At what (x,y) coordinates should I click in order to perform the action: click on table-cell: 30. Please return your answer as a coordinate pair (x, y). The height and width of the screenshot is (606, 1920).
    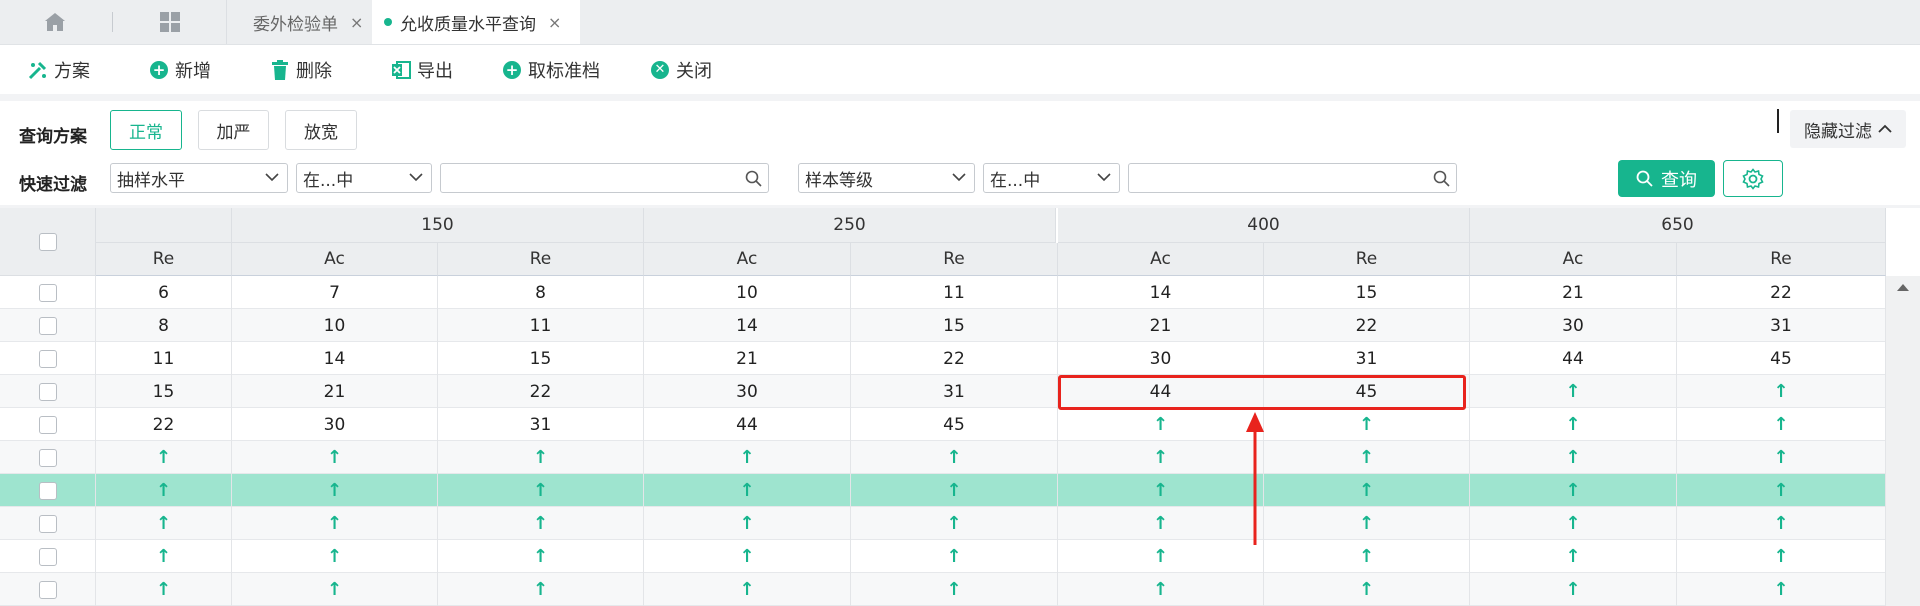
    Looking at the image, I should click on (747, 391).